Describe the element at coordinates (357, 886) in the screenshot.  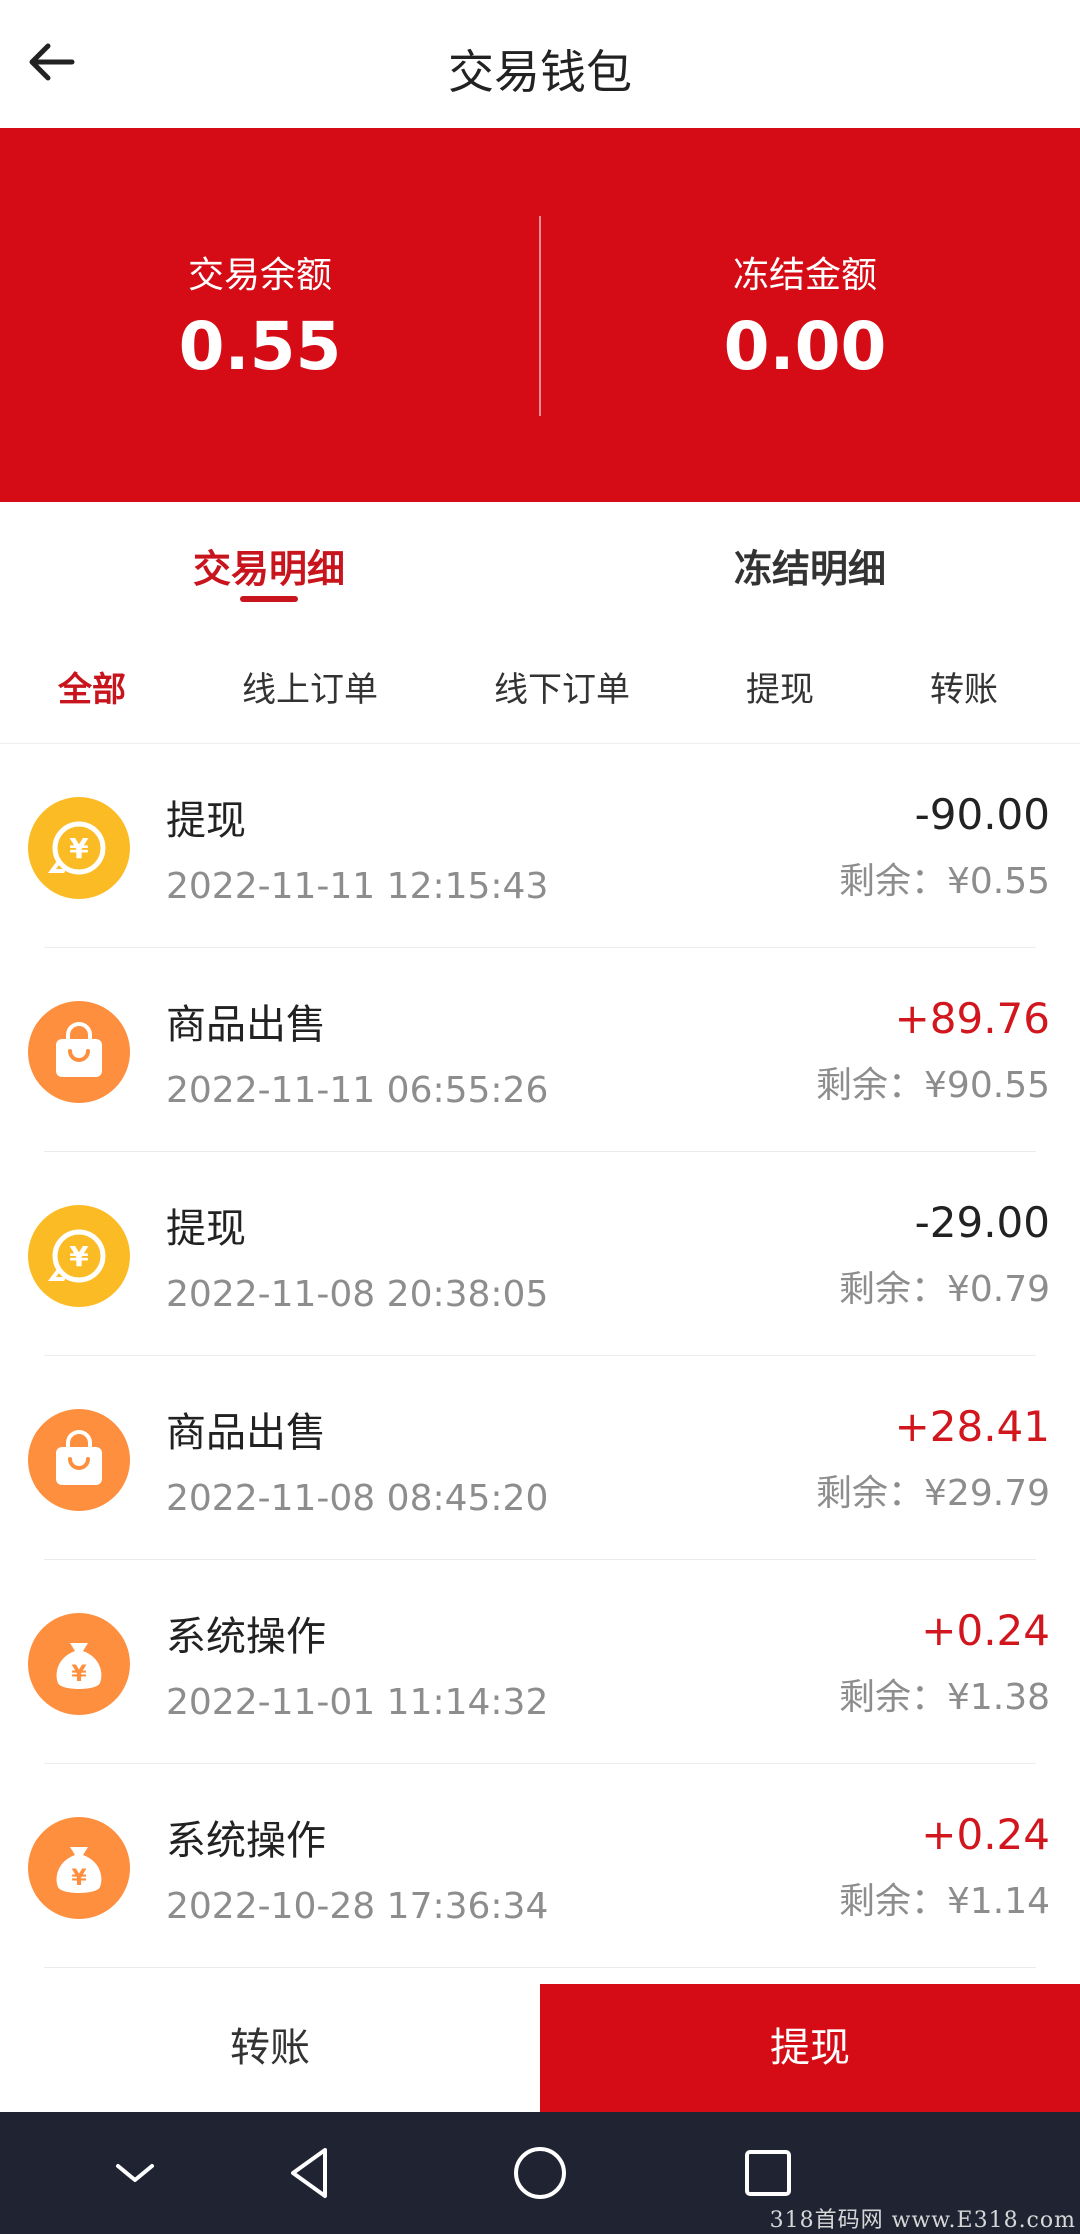
I see `transaction-time: 2022-11-11 12:15:43` at that location.